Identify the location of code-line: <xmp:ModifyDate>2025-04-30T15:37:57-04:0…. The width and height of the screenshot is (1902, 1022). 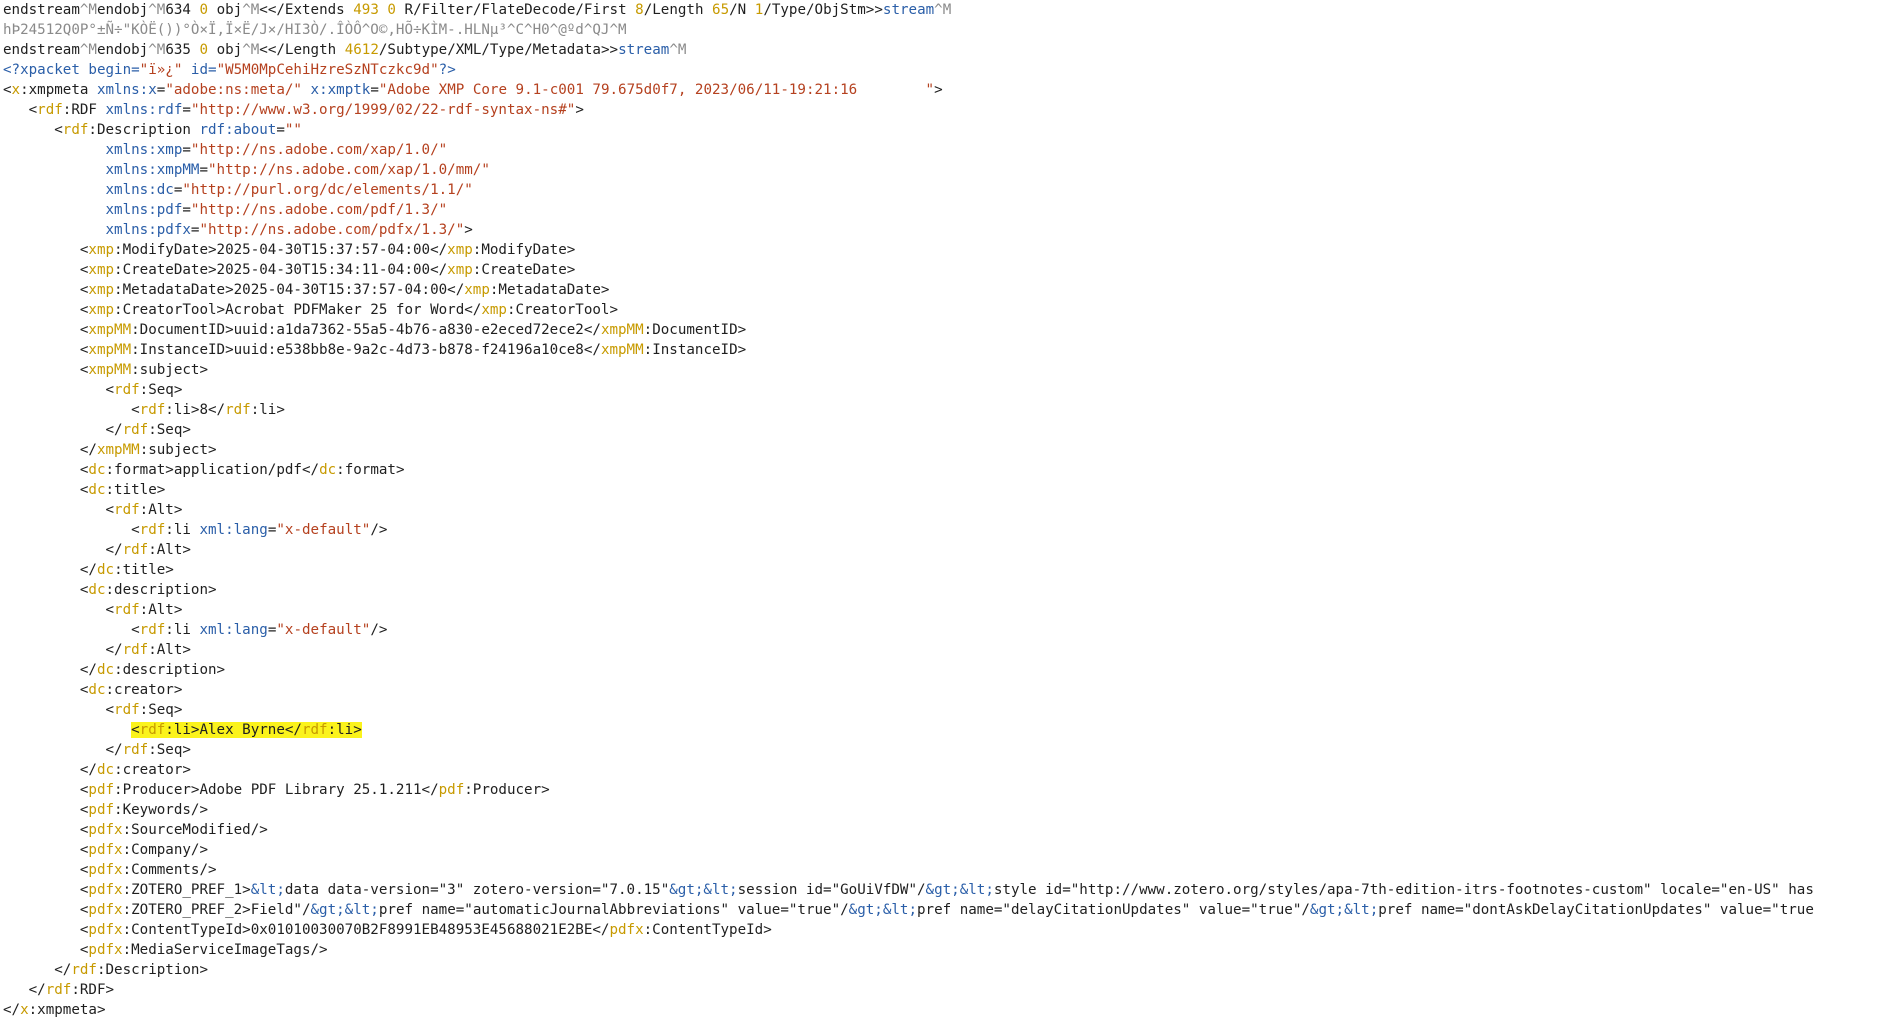
(952, 250).